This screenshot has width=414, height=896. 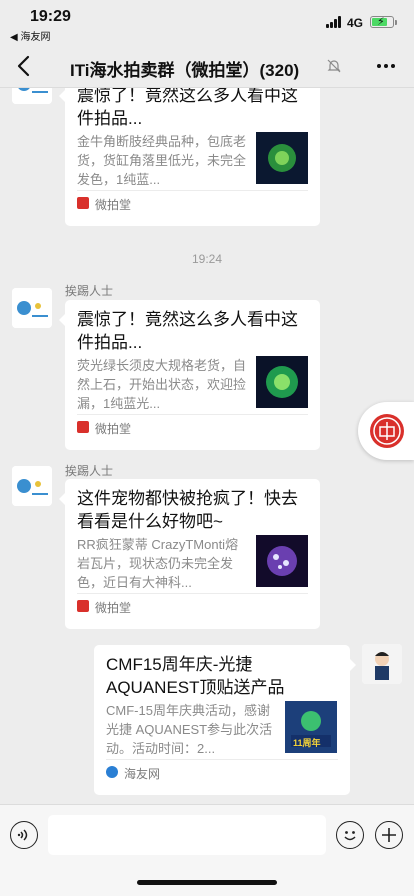 What do you see at coordinates (185, 70) in the screenshot?
I see `chat-title: ITi海水拍卖群（微拍堂）(320)` at bounding box center [185, 70].